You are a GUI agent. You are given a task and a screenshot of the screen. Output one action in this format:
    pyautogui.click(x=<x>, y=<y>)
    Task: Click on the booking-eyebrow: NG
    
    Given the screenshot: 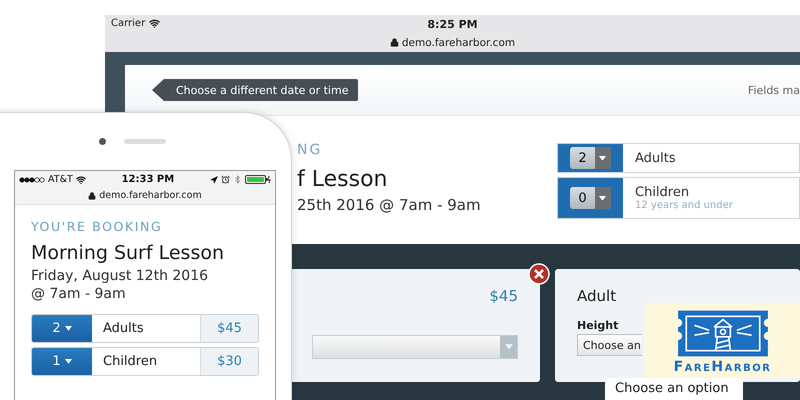 What is the action you would take?
    pyautogui.click(x=310, y=150)
    